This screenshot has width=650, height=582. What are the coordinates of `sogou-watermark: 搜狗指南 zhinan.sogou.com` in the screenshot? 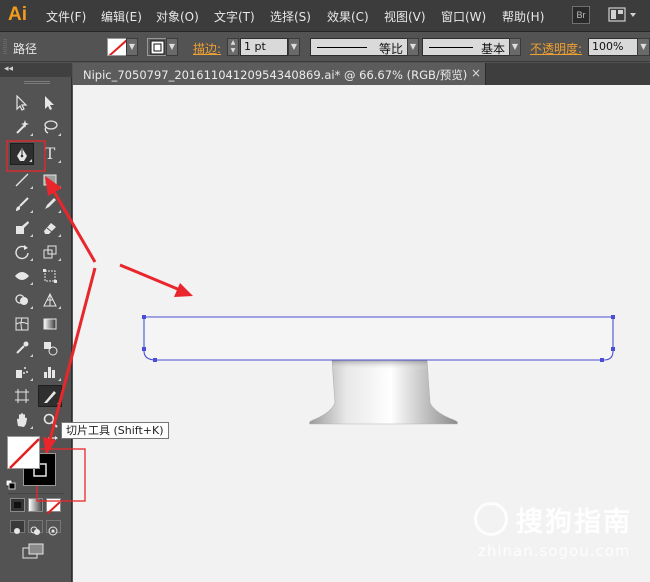 It's located at (559, 536).